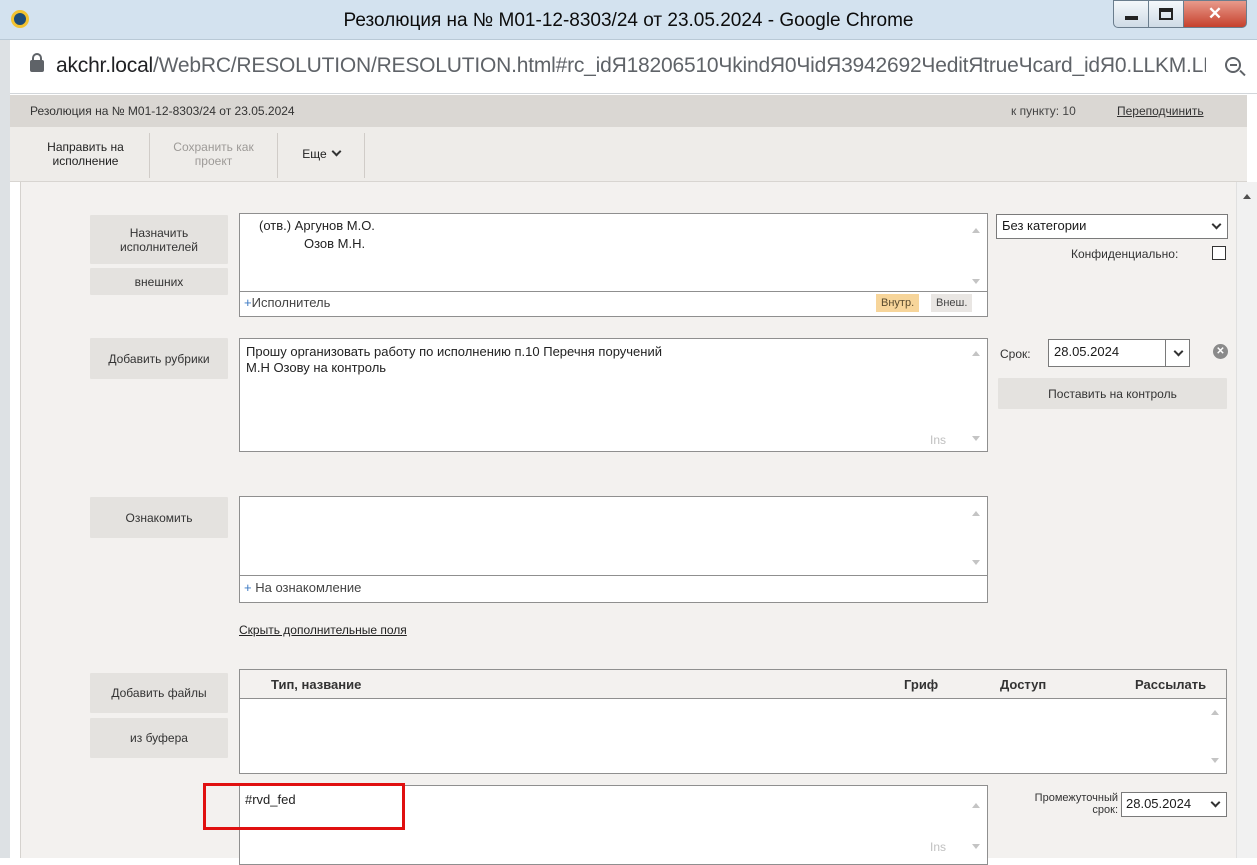 This screenshot has height=865, width=1257. Describe the element at coordinates (323, 630) in the screenshot. I see `hide-extra-fields-link: Скрыть дополнительные поля` at that location.